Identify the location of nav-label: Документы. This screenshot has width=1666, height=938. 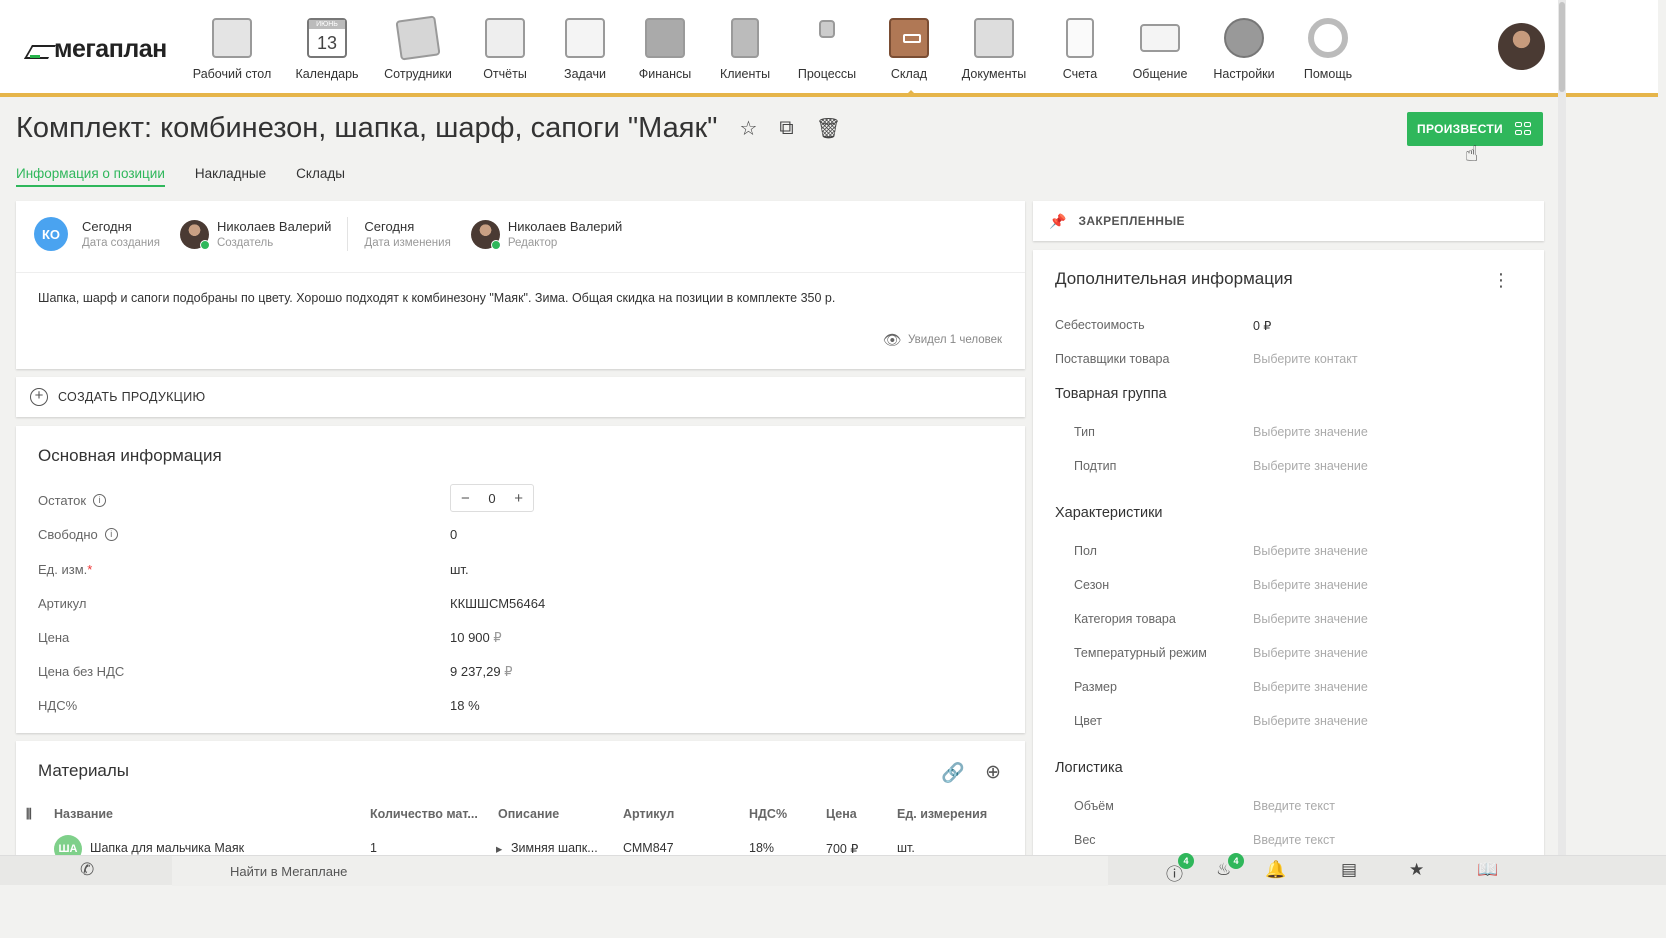
(994, 74).